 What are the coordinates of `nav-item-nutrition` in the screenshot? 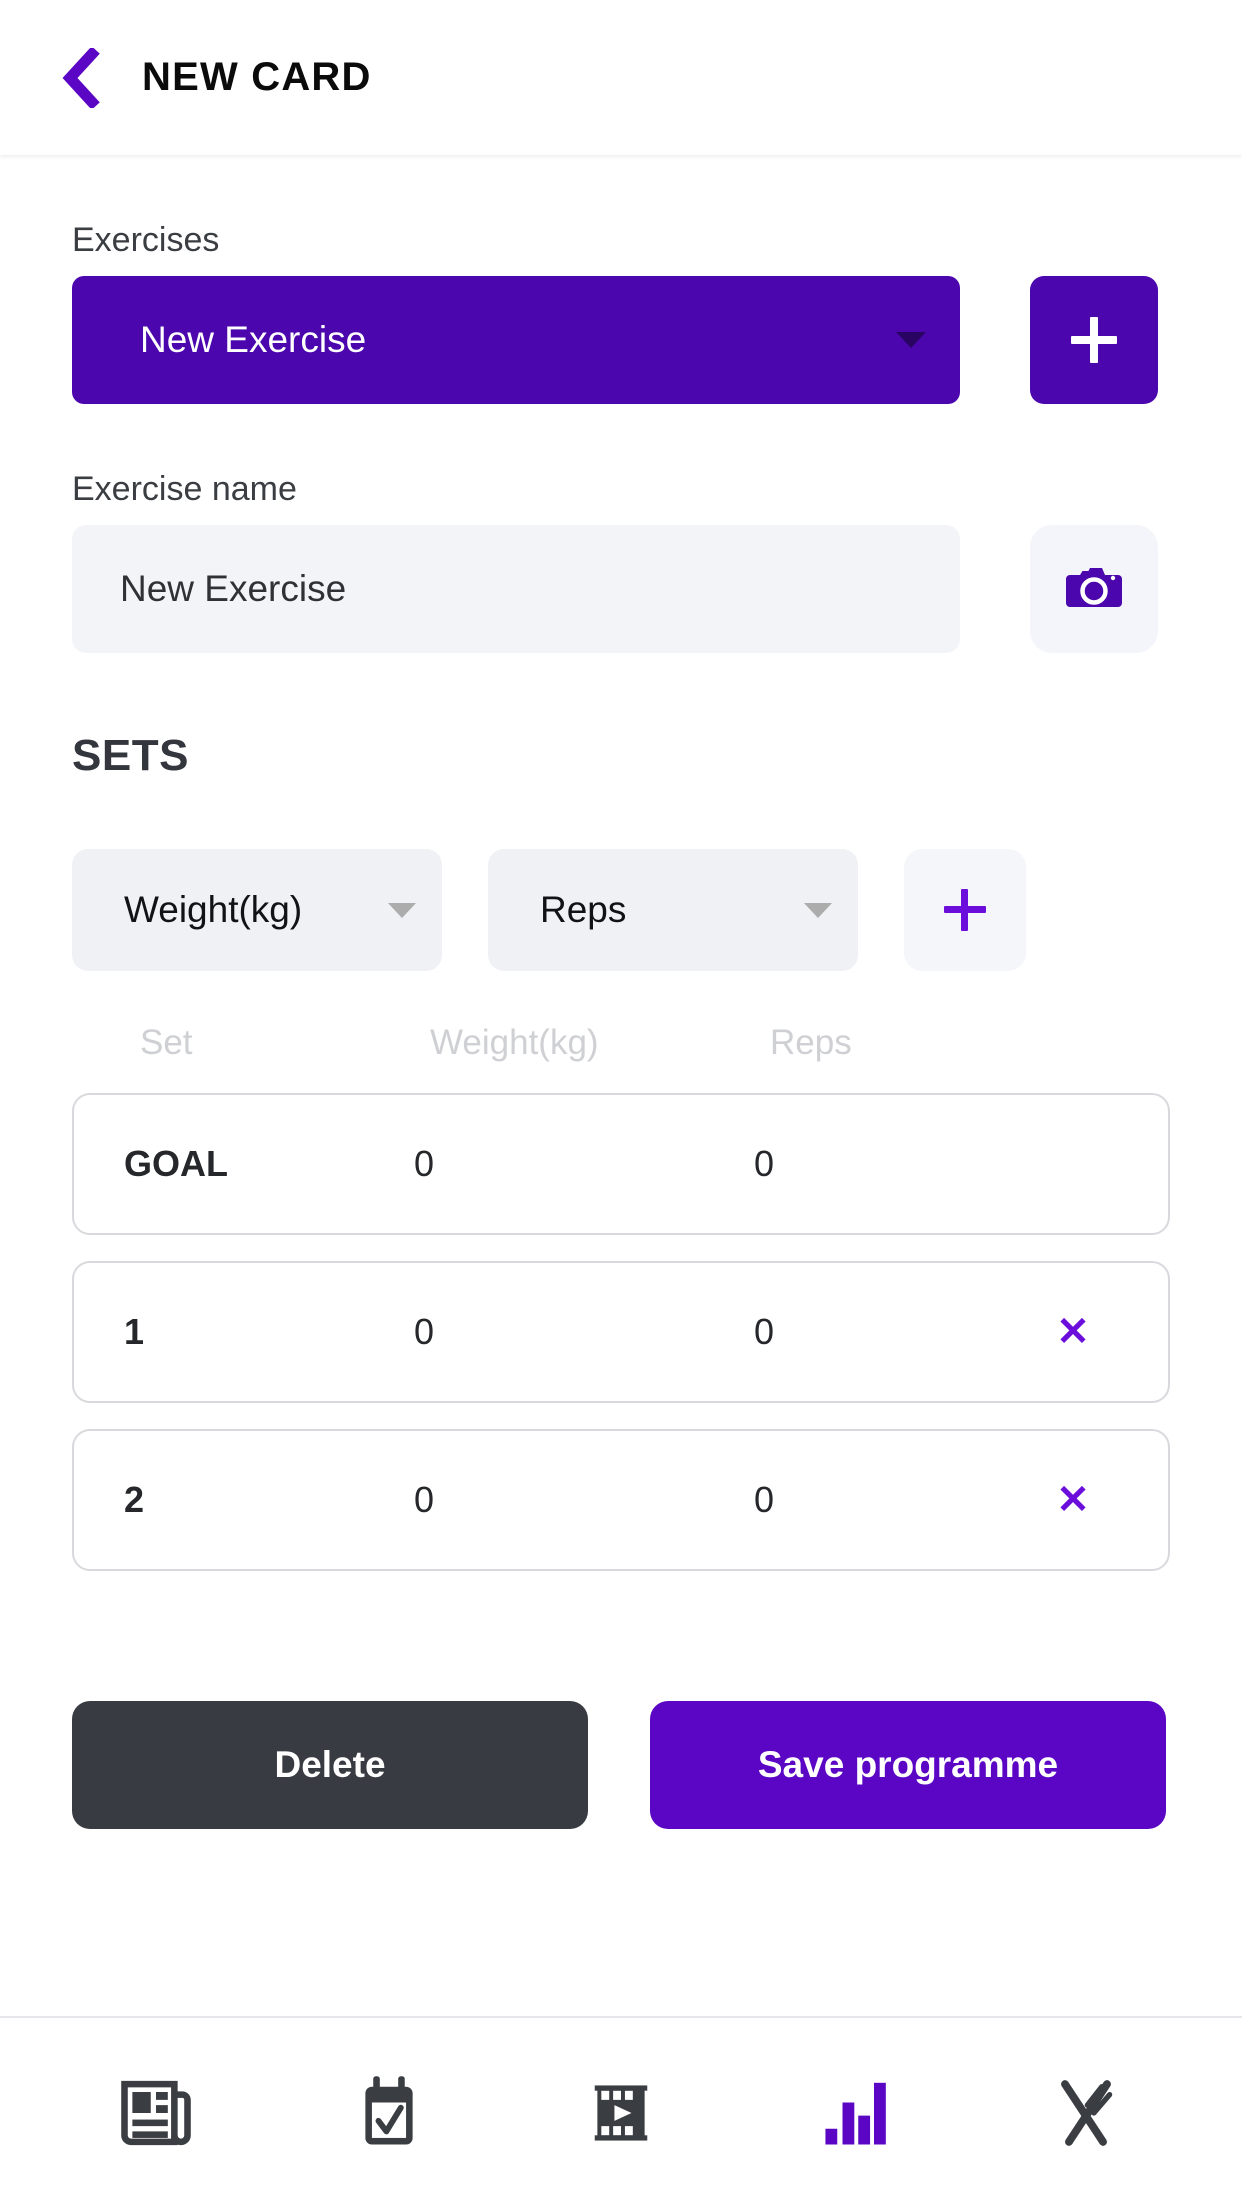 It's located at (1086, 2113).